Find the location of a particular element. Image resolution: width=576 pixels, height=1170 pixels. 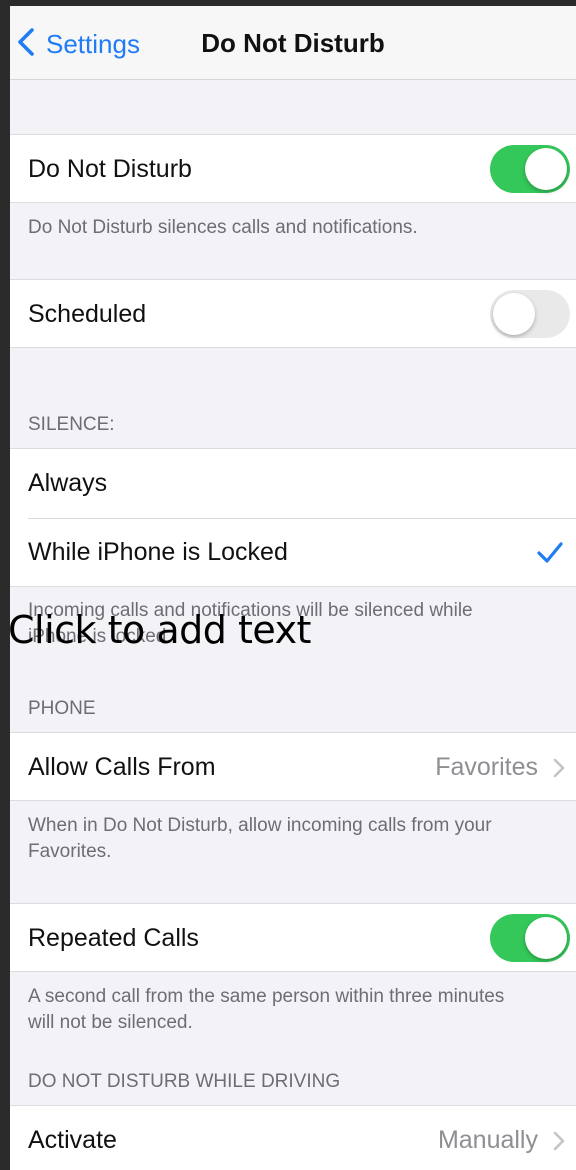

allow-calls-row: Allow Calls From Favorites is located at coordinates (293, 766).